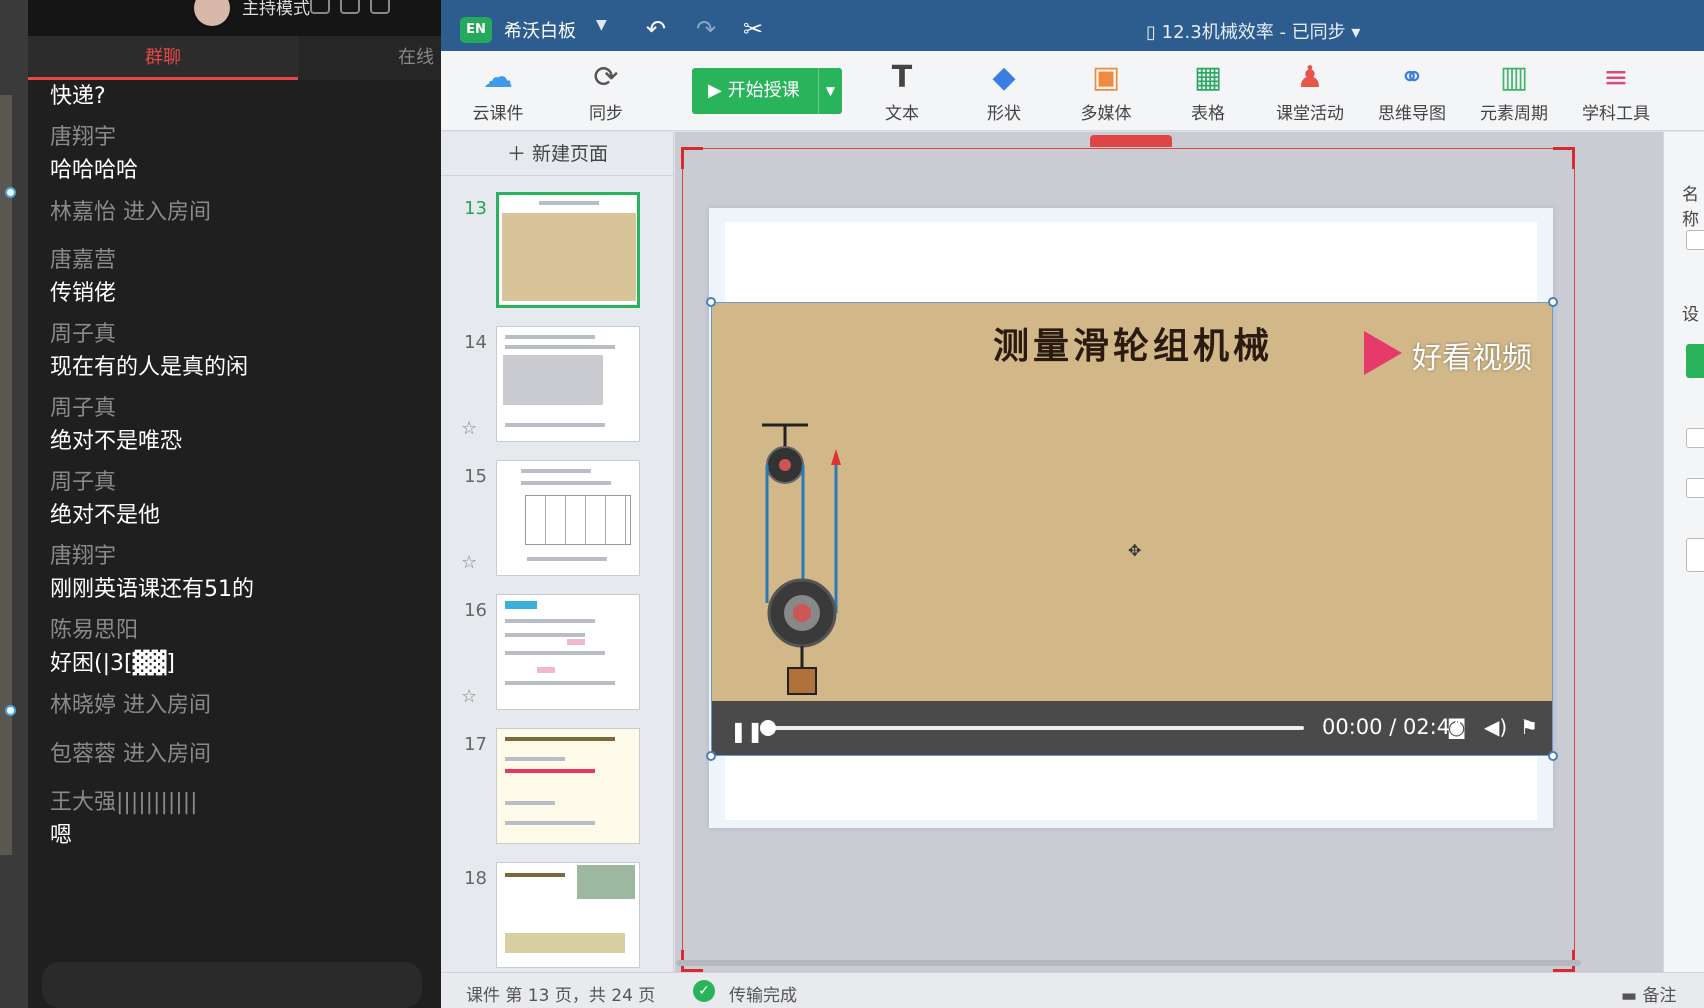 This screenshot has width=1704, height=1008. I want to click on table-tool-label: 表格, so click(1208, 114).